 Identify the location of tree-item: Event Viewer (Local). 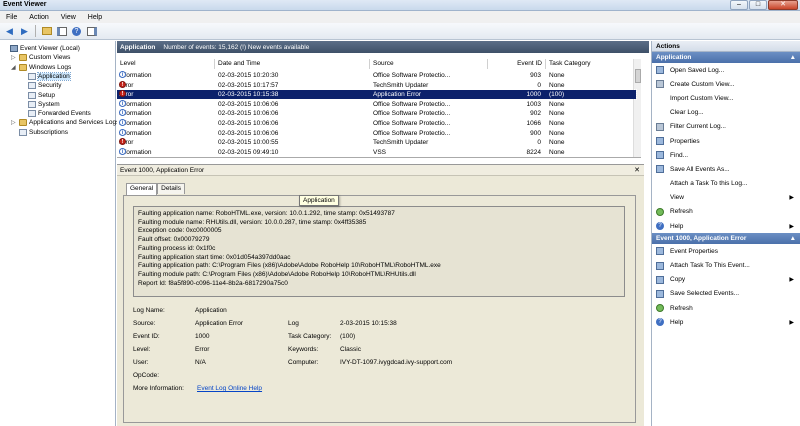
(41, 48).